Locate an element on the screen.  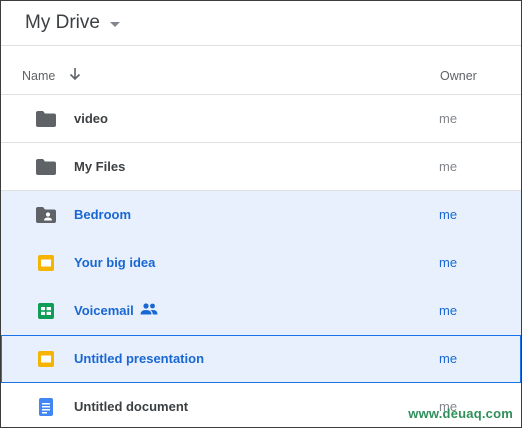
owner-column-header: Owner is located at coordinates (458, 76).